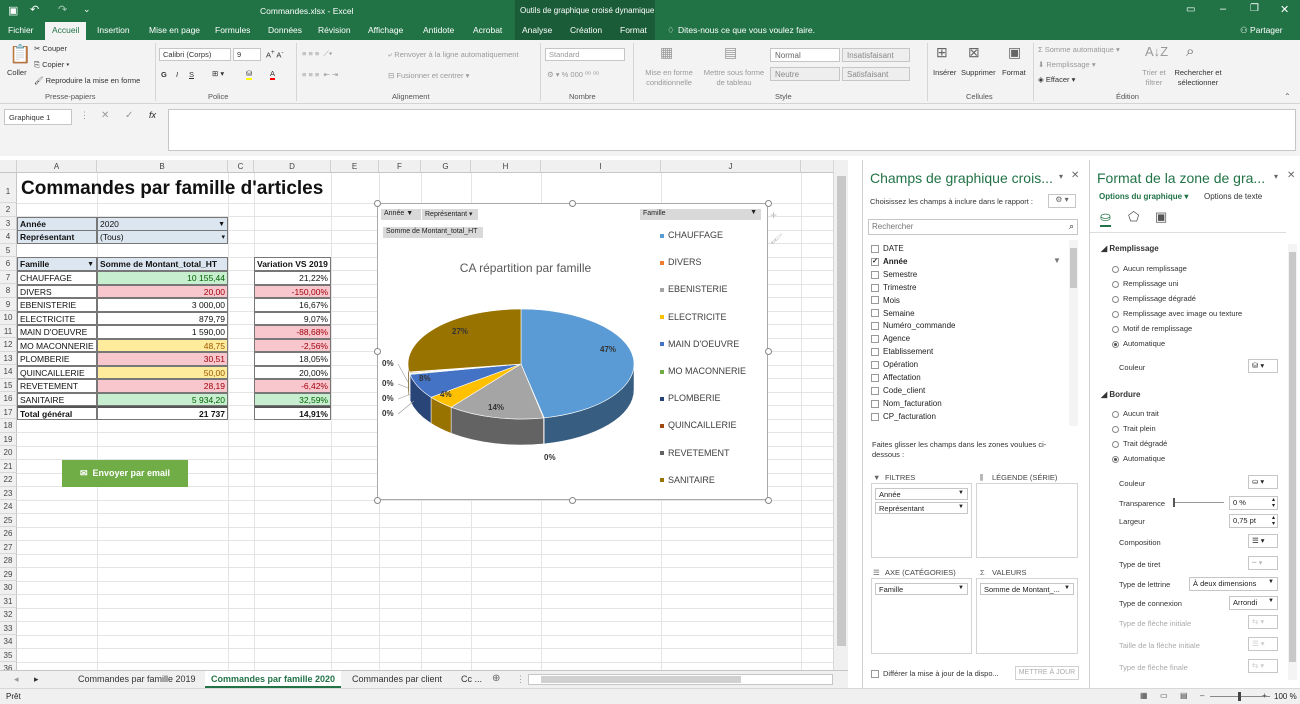  What do you see at coordinates (687, 480) in the screenshot?
I see `legend-entry: SANITAIRE` at bounding box center [687, 480].